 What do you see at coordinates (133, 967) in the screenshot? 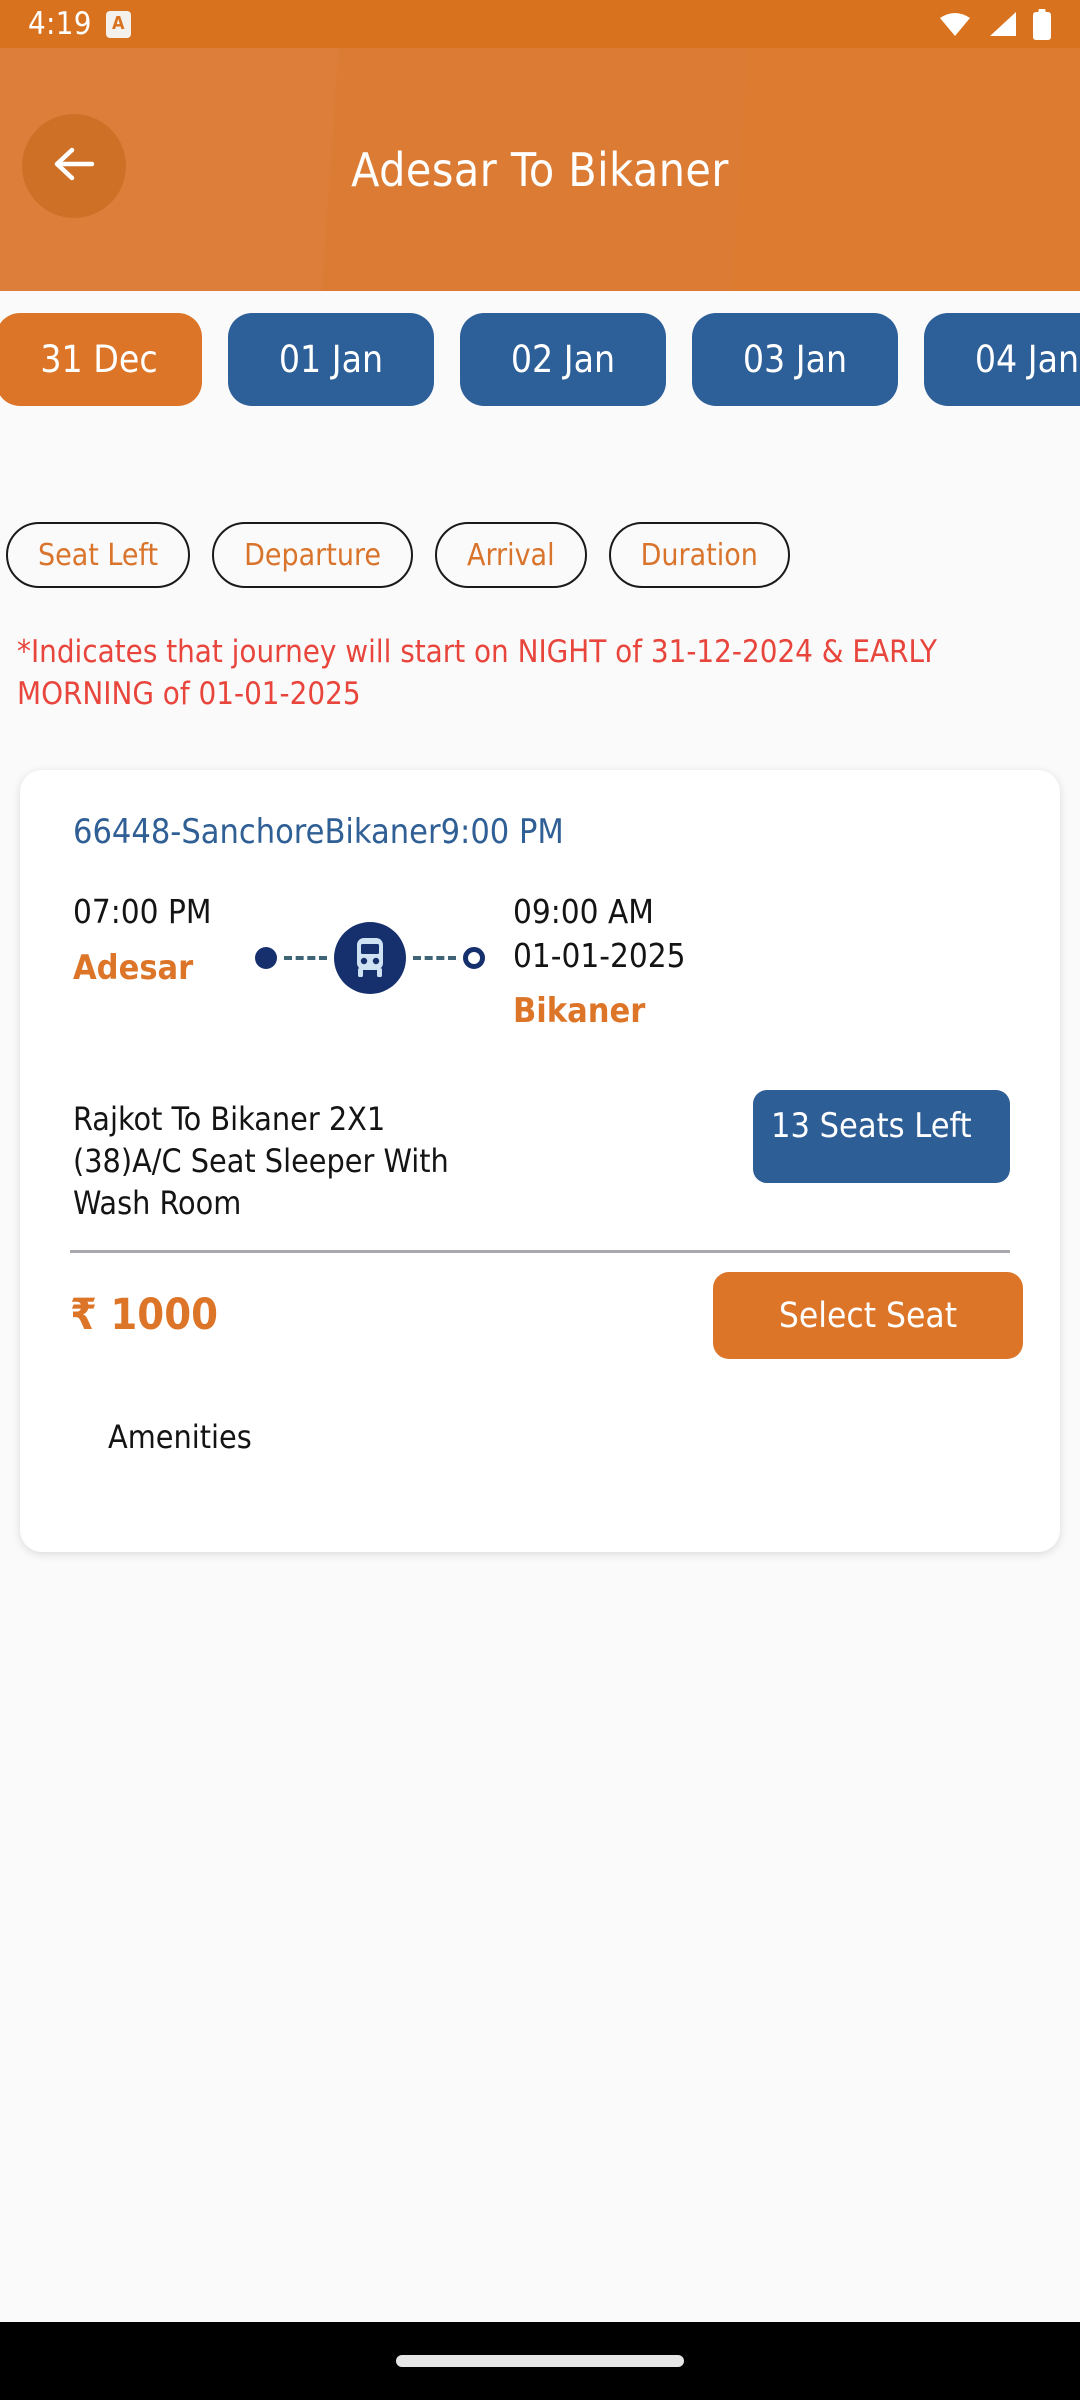
I see `departure-city: Adesar` at bounding box center [133, 967].